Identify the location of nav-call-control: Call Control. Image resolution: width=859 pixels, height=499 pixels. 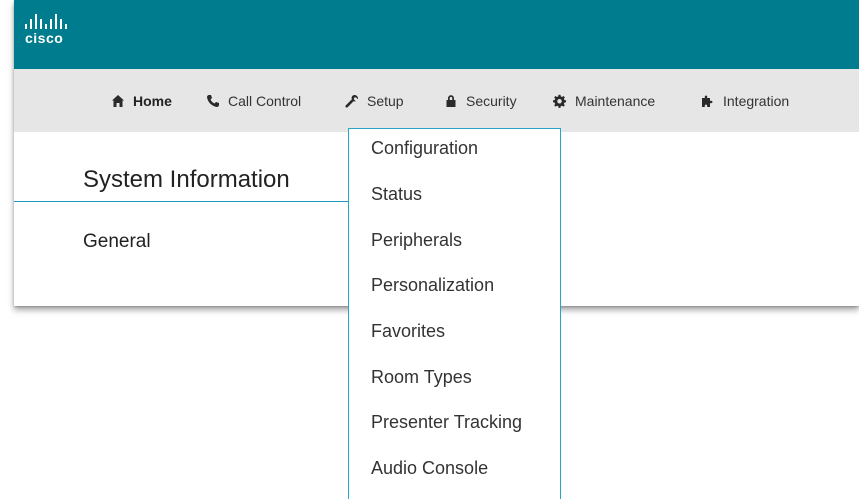
(253, 101).